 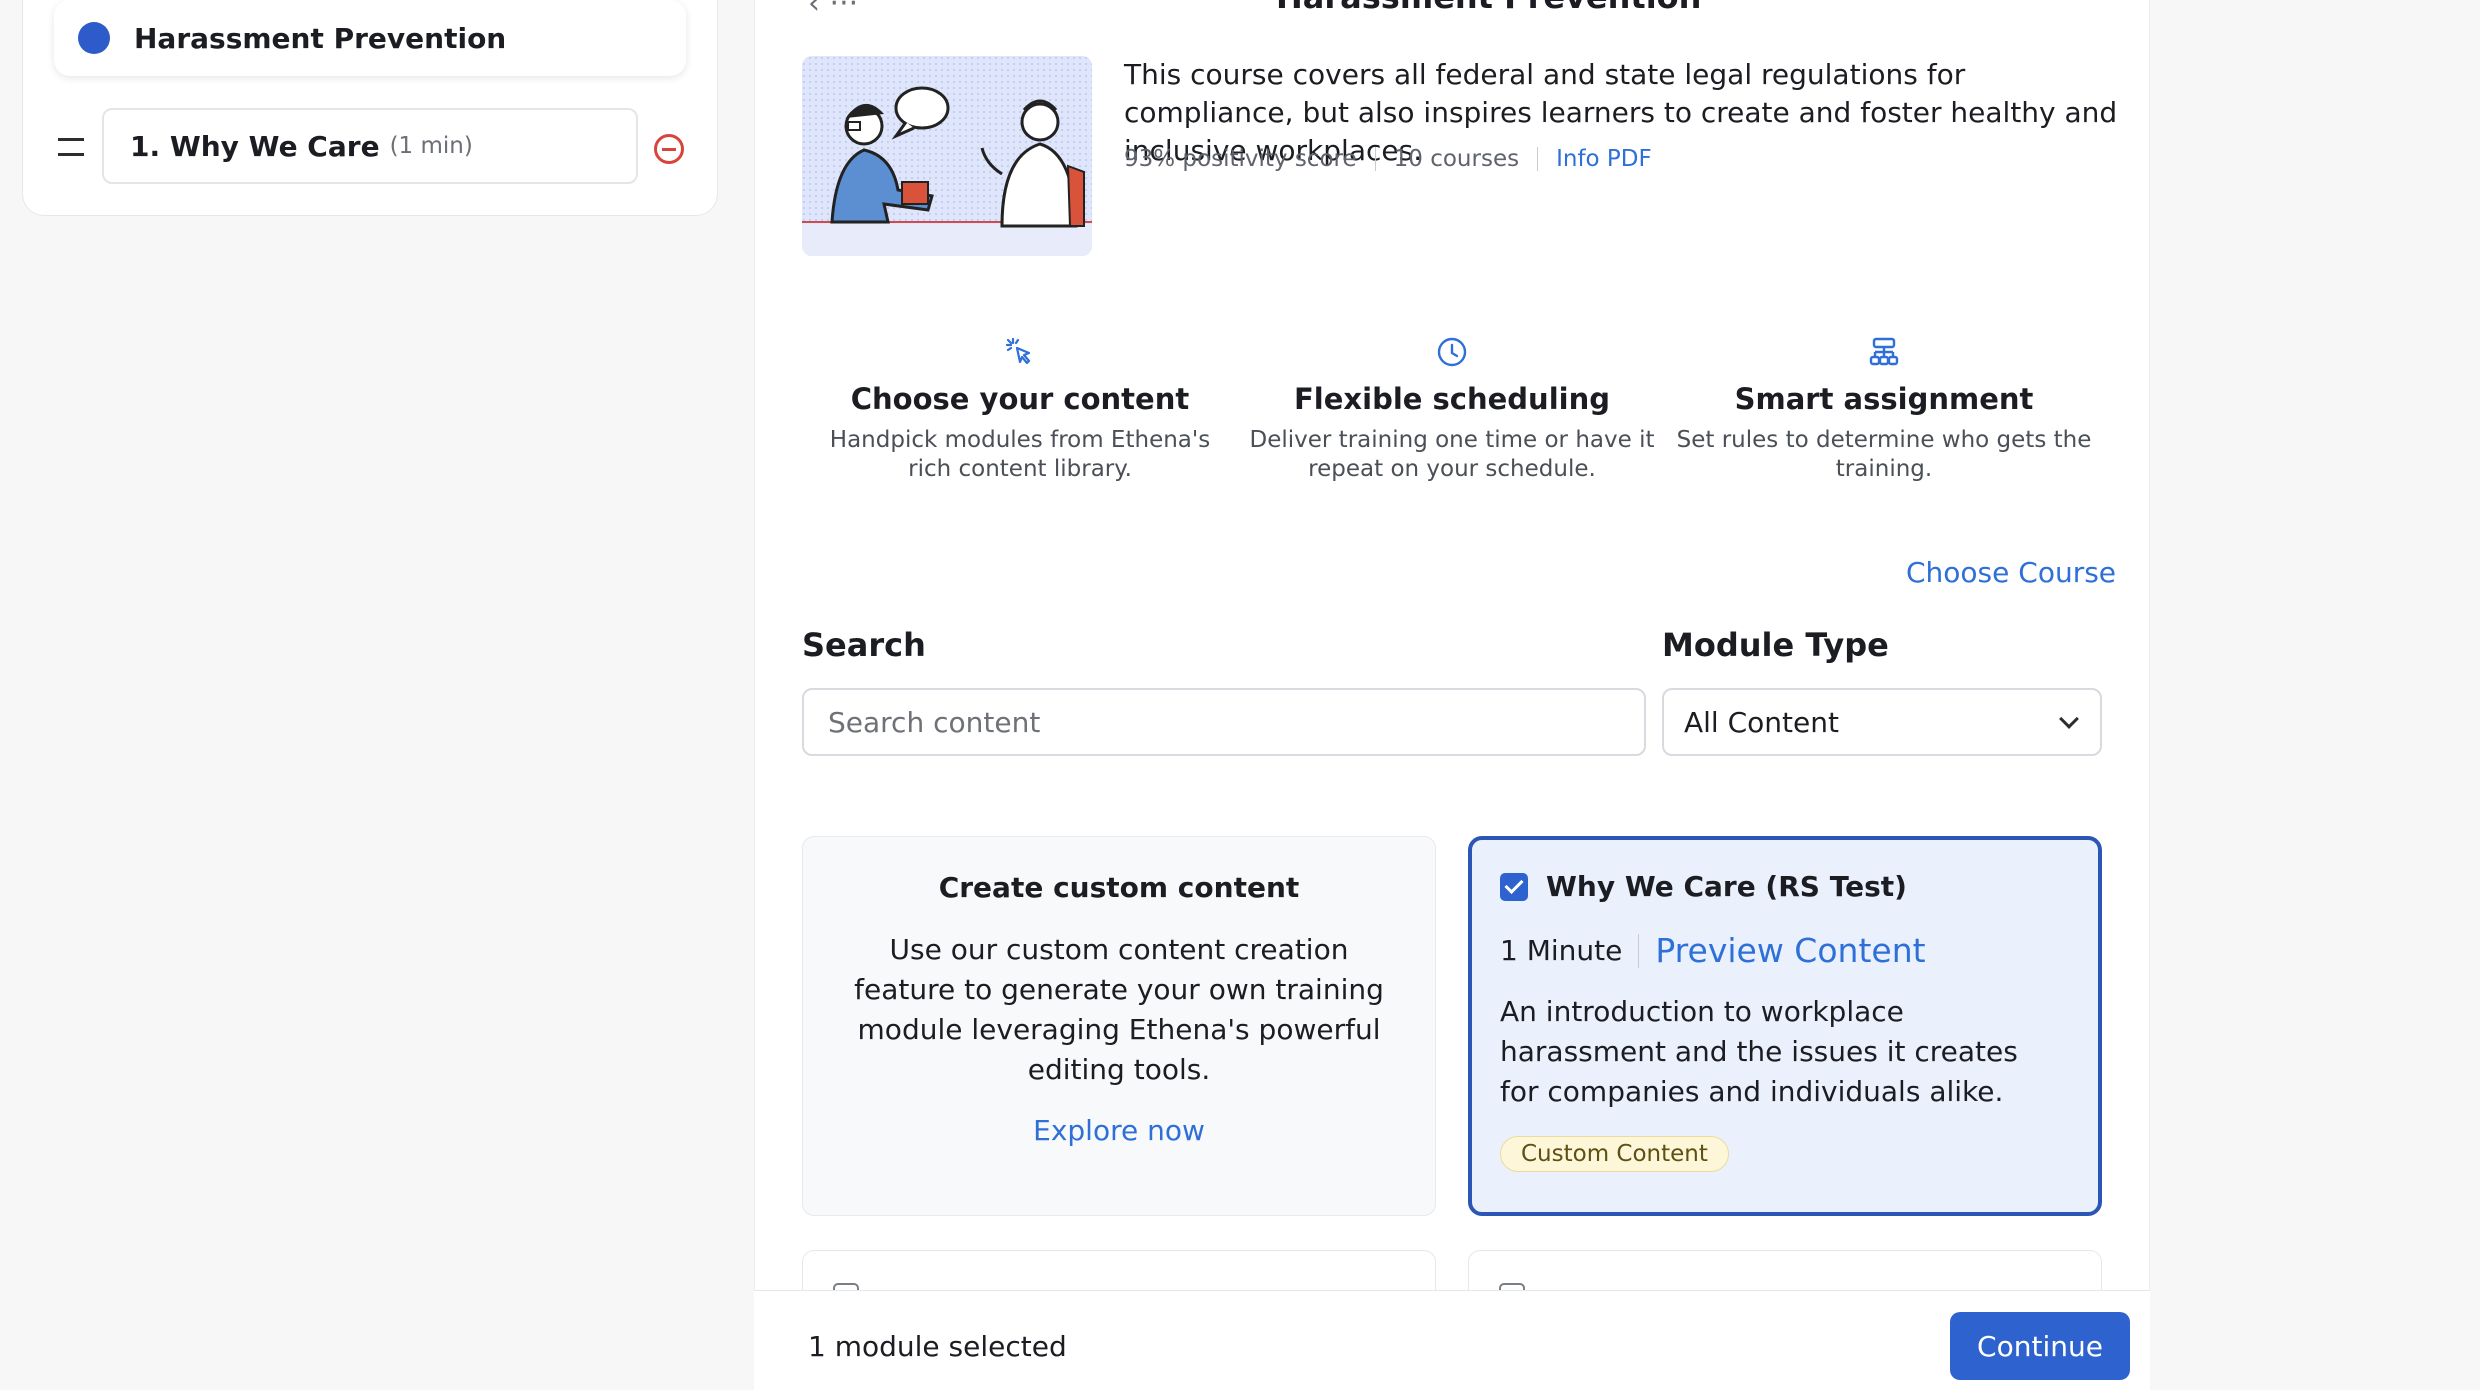 I want to click on sidebar-course-item: Harassment Prevention, so click(x=370, y=38).